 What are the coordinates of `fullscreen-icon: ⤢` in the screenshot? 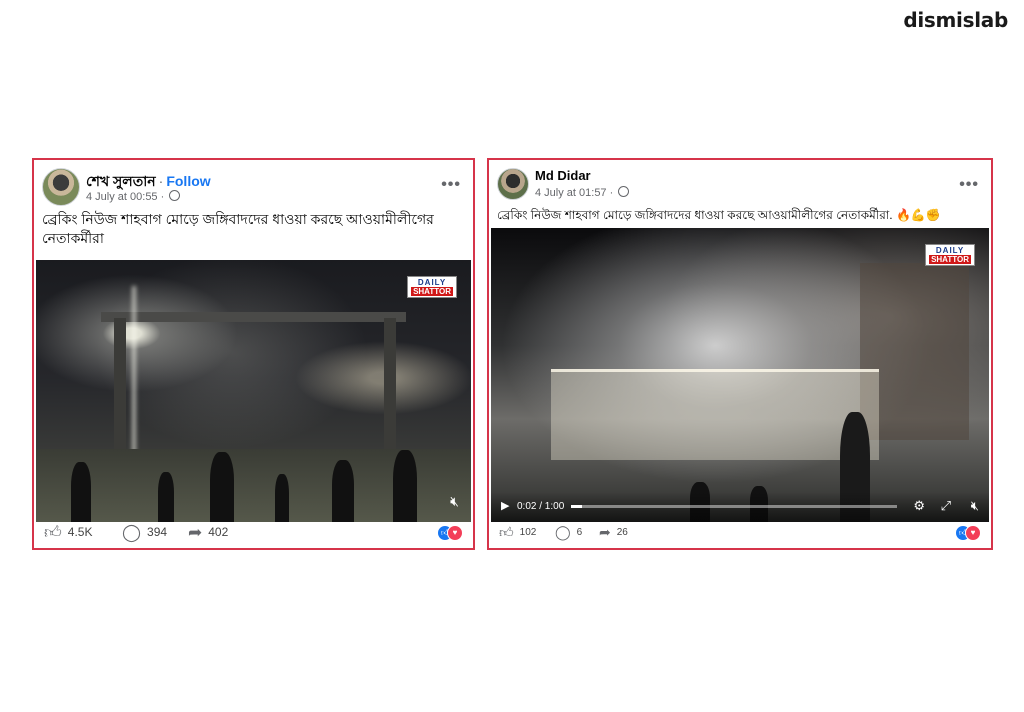 It's located at (946, 506).